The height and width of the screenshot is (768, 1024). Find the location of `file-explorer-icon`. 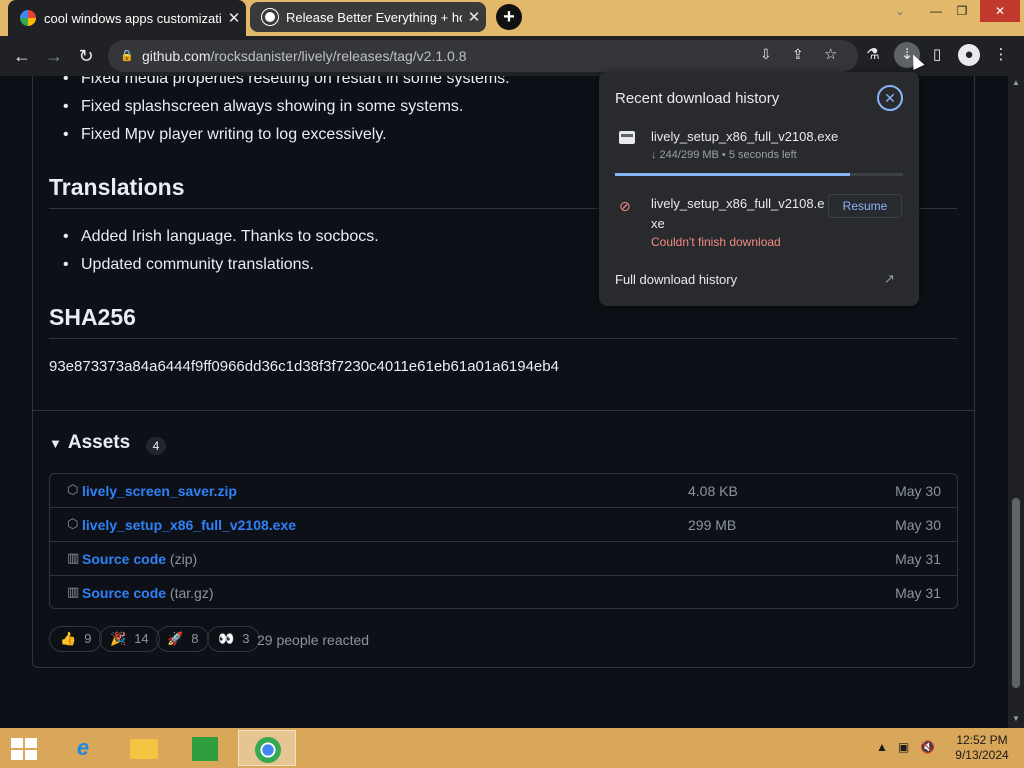

file-explorer-icon is located at coordinates (143, 748).